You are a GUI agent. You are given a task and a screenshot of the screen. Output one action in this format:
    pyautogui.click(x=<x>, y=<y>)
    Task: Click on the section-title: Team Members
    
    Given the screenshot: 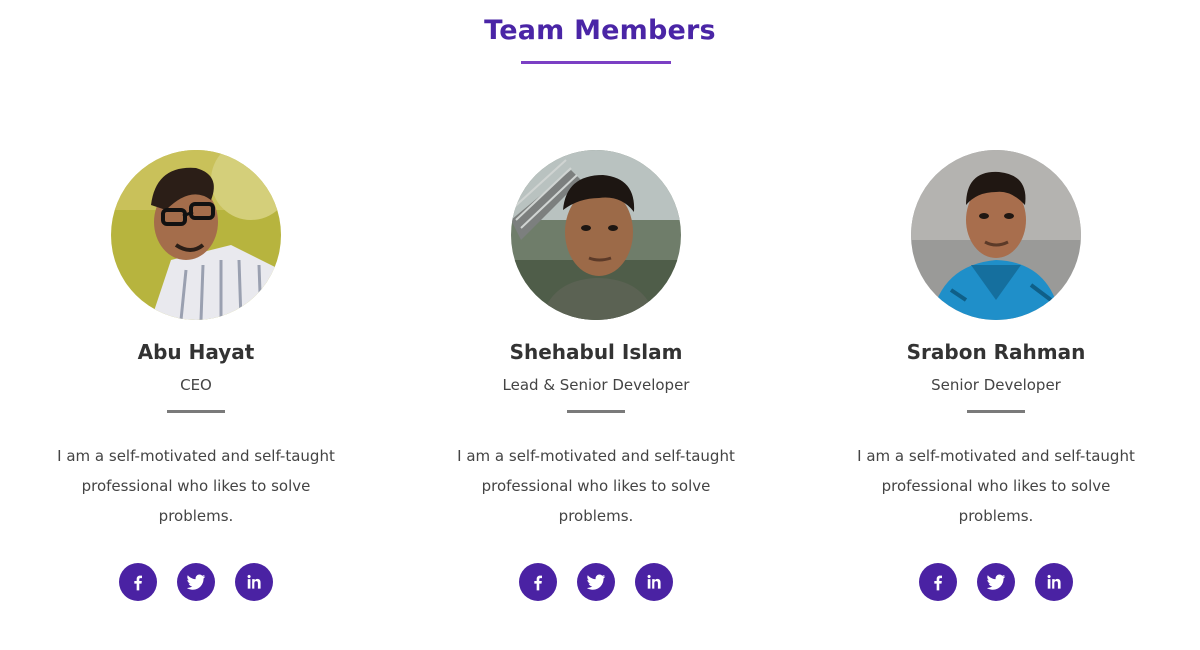 What is the action you would take?
    pyautogui.click(x=600, y=30)
    